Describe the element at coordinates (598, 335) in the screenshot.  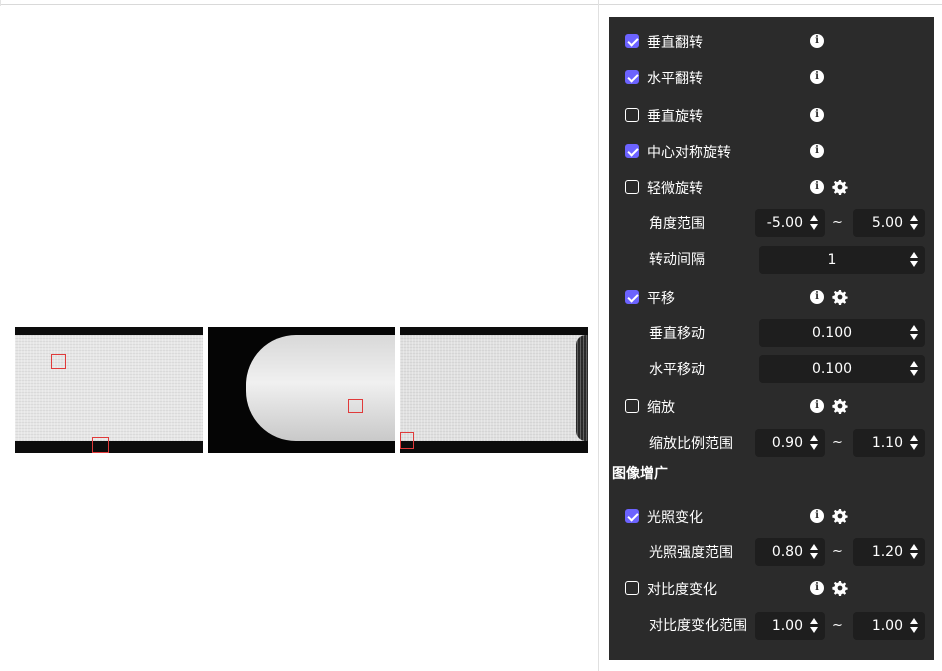
I see `panel-divider` at that location.